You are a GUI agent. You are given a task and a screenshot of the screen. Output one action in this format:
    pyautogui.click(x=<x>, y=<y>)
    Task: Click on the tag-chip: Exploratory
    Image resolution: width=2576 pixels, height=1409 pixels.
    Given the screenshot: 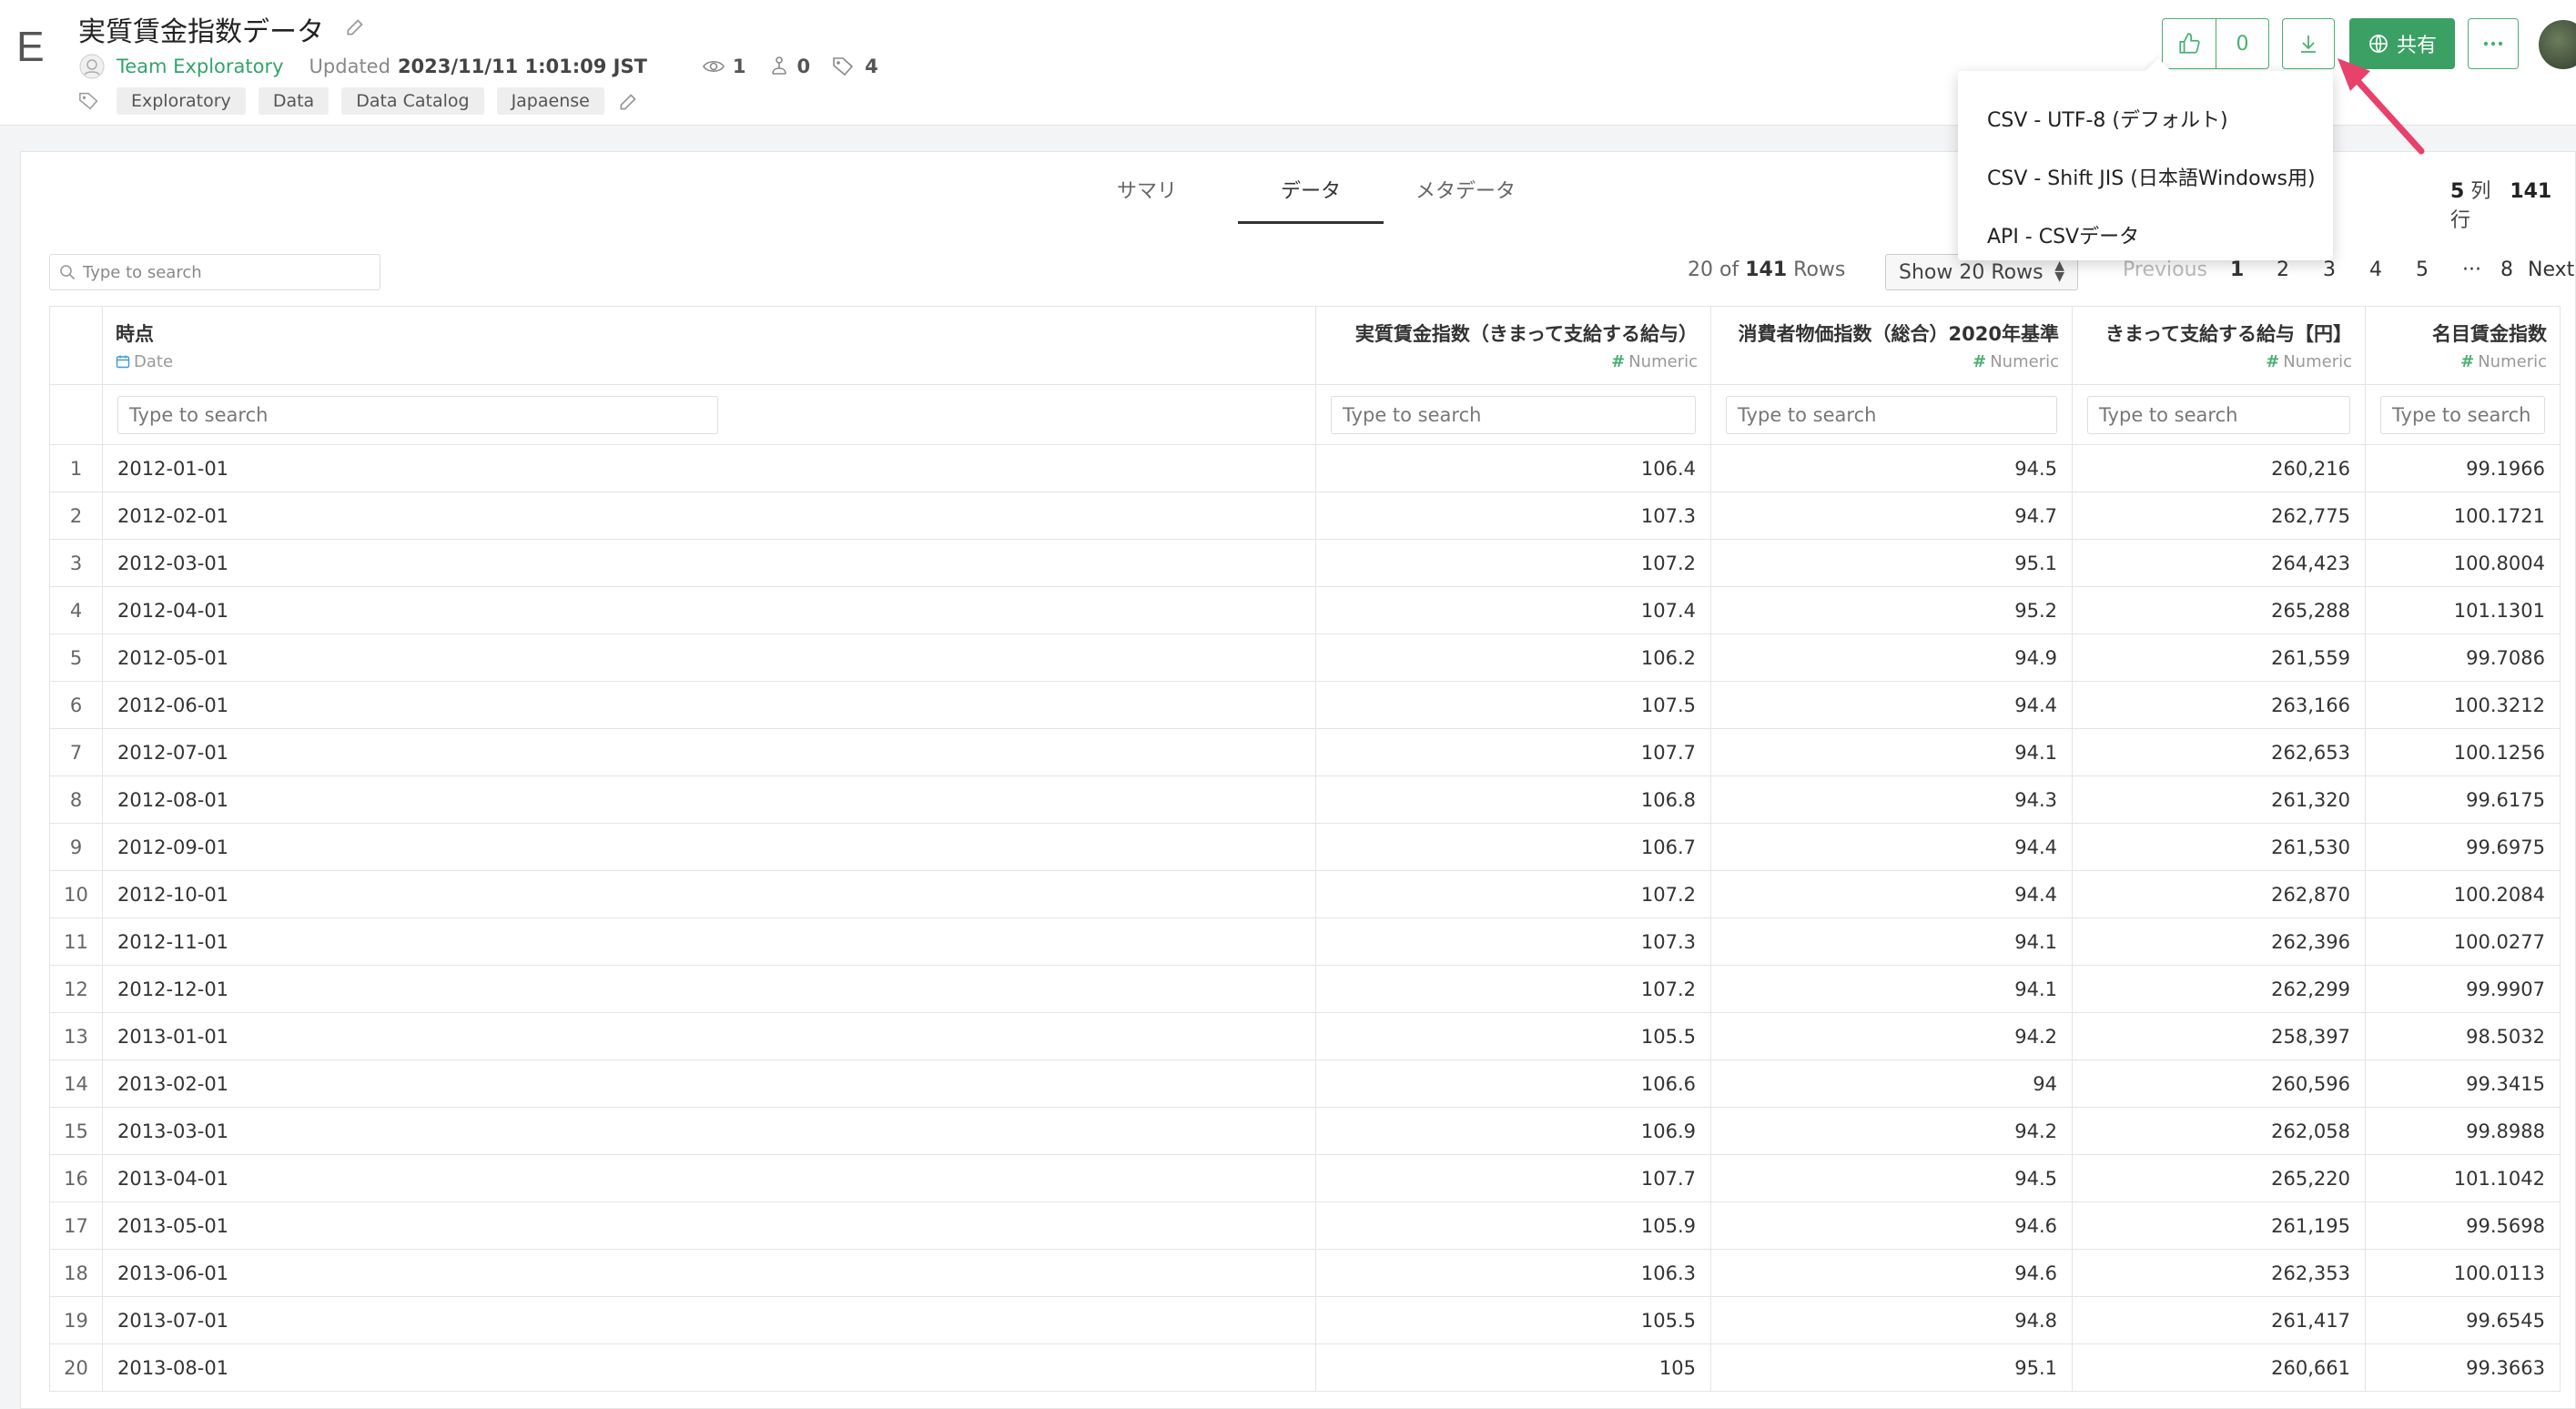 What is the action you would take?
    pyautogui.click(x=181, y=101)
    